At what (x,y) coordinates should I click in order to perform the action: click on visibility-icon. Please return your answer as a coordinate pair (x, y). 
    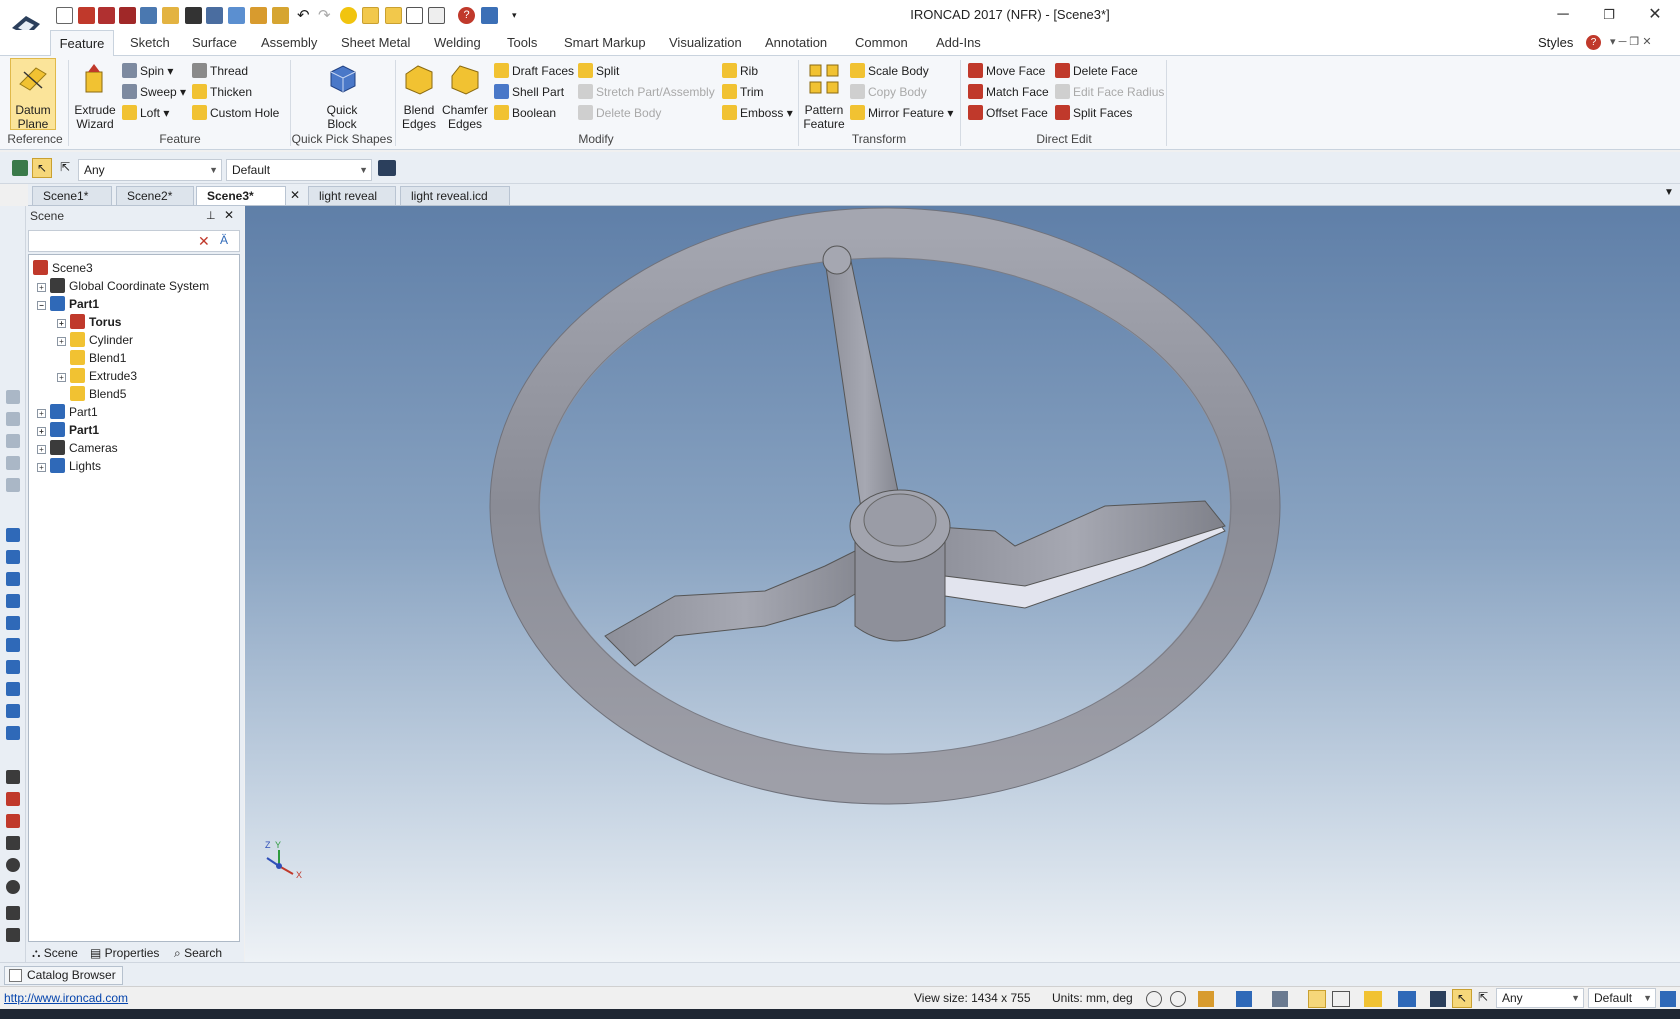
    Looking at the image, I should click on (1341, 999).